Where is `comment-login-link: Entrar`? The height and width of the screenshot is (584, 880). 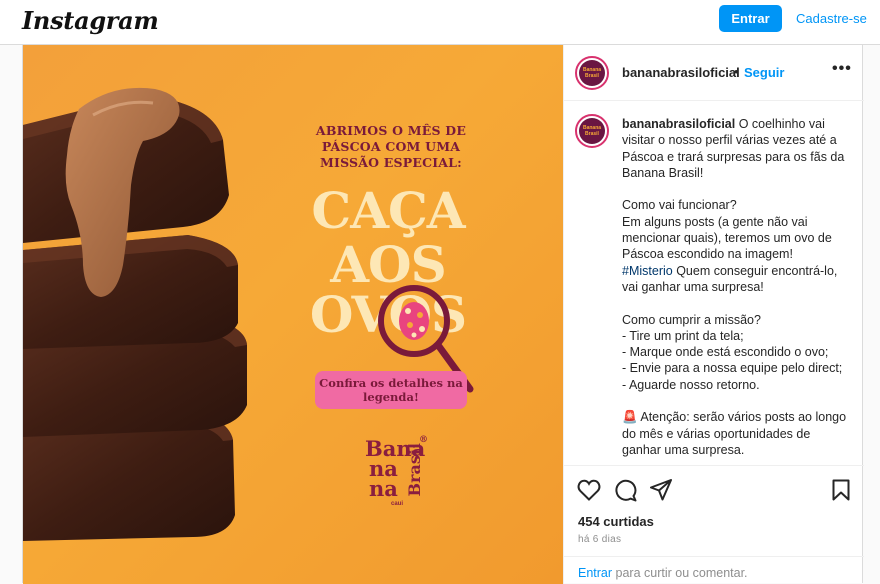
comment-login-link: Entrar is located at coordinates (595, 573).